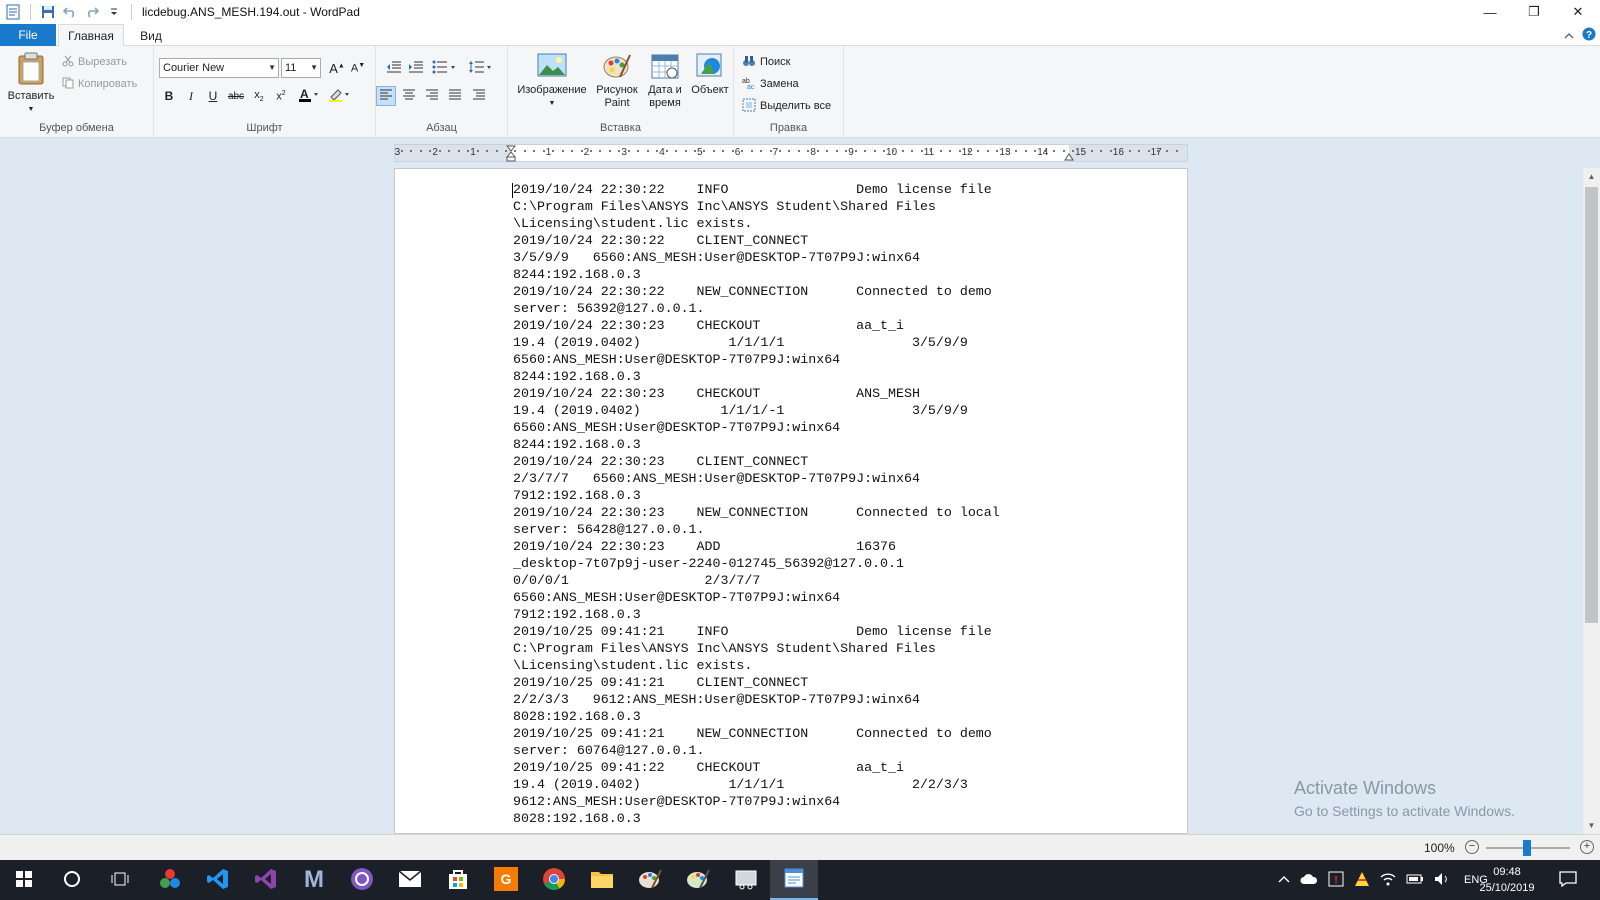 This screenshot has width=1600, height=900. What do you see at coordinates (698, 880) in the screenshot?
I see `taskbar-app-paint3d` at bounding box center [698, 880].